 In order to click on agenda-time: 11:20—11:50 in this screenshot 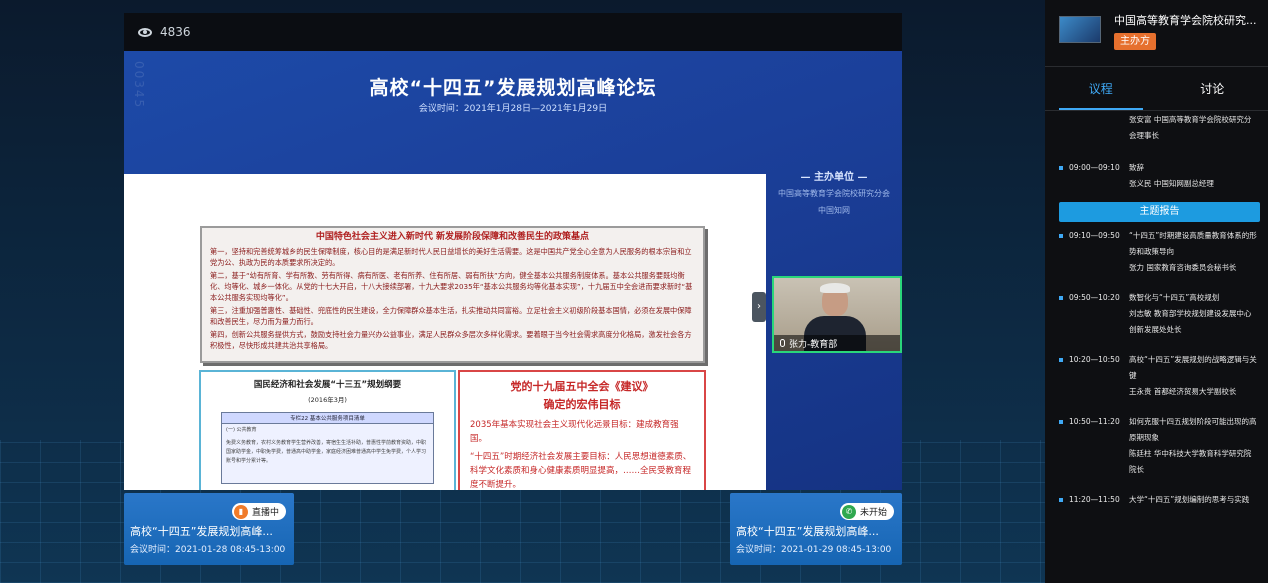, I will do `click(1094, 499)`.